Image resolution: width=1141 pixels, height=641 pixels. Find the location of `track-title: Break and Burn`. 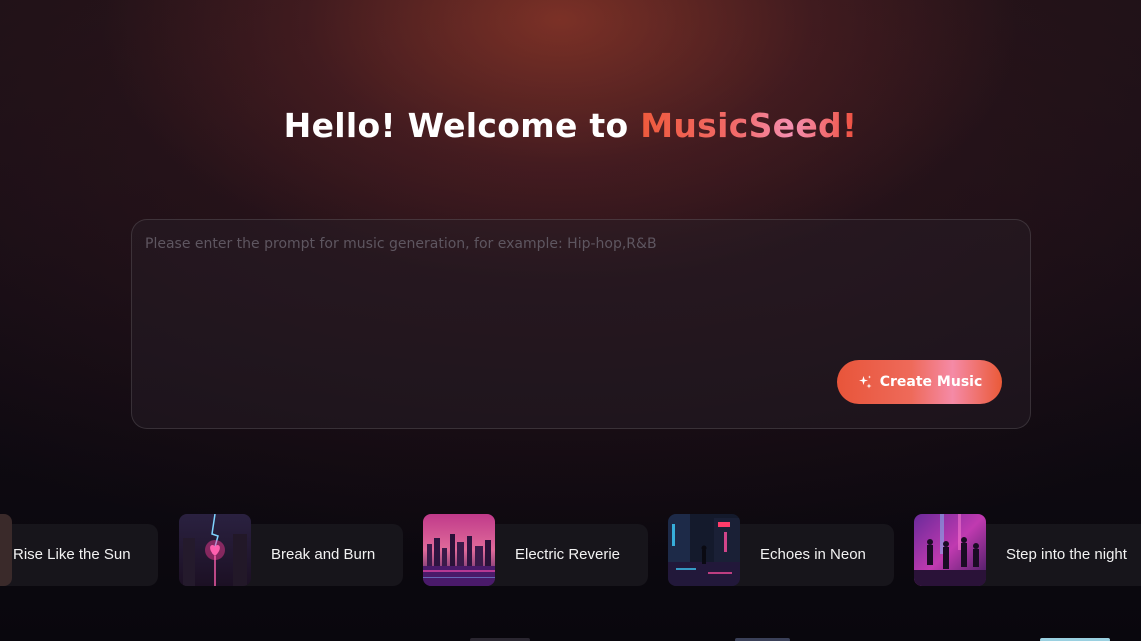

track-title: Break and Burn is located at coordinates (323, 554).